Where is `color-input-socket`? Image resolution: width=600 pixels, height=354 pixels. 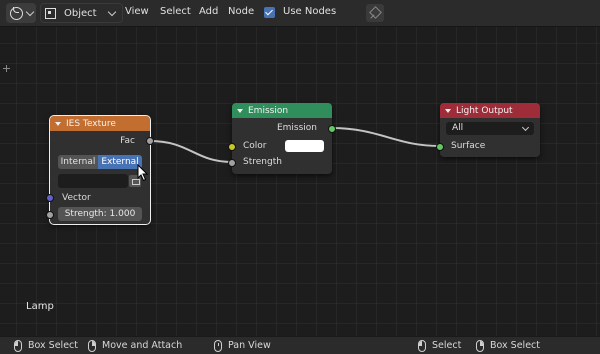
color-input-socket is located at coordinates (232, 147).